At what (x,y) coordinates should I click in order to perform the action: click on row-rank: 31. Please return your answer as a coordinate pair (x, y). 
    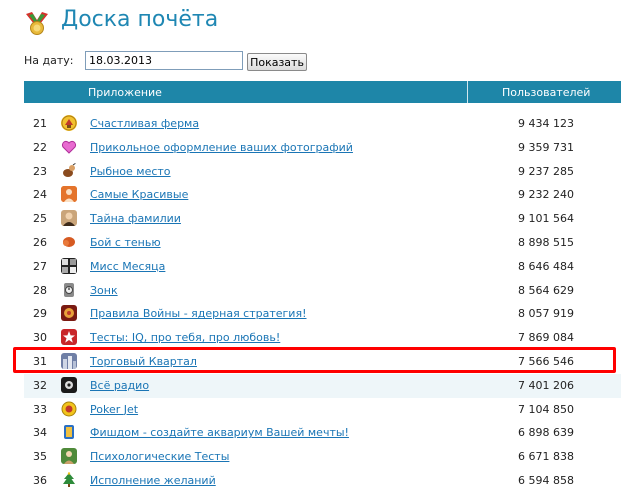
    Looking at the image, I should click on (40, 361).